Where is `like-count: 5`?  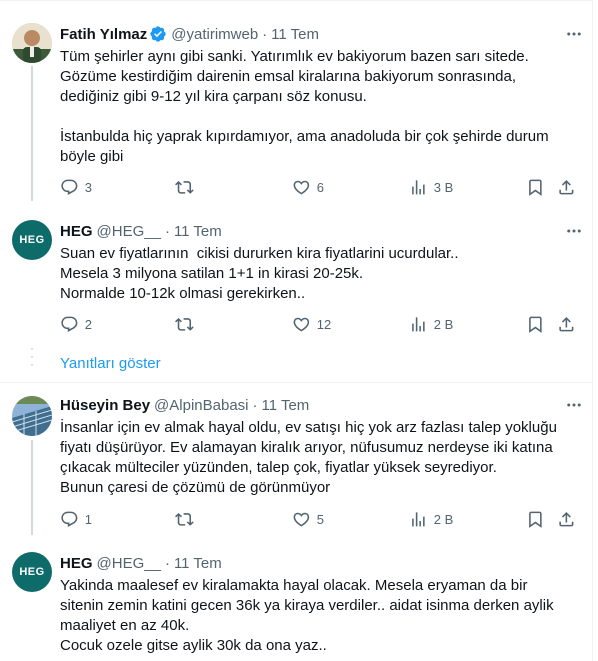
like-count: 5 is located at coordinates (320, 519).